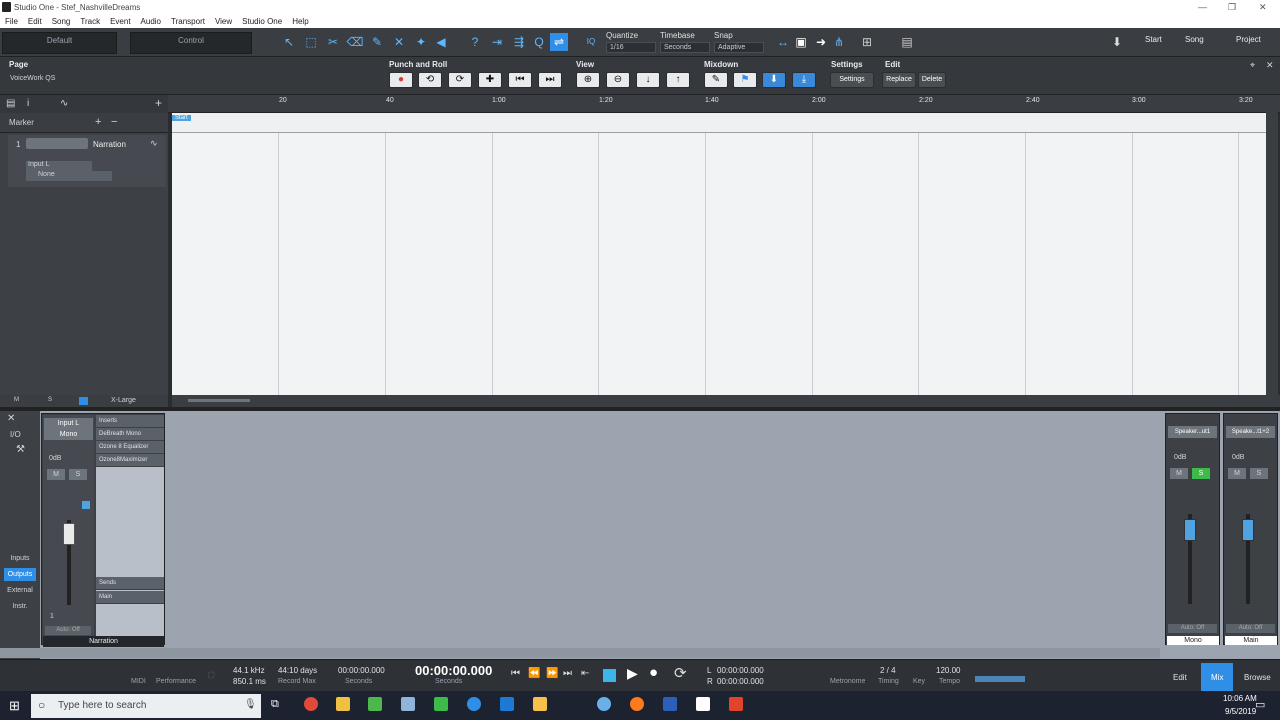 The image size is (1280, 720). Describe the element at coordinates (588, 80) in the screenshot. I see `zoom-in-icon: ⊕` at that location.